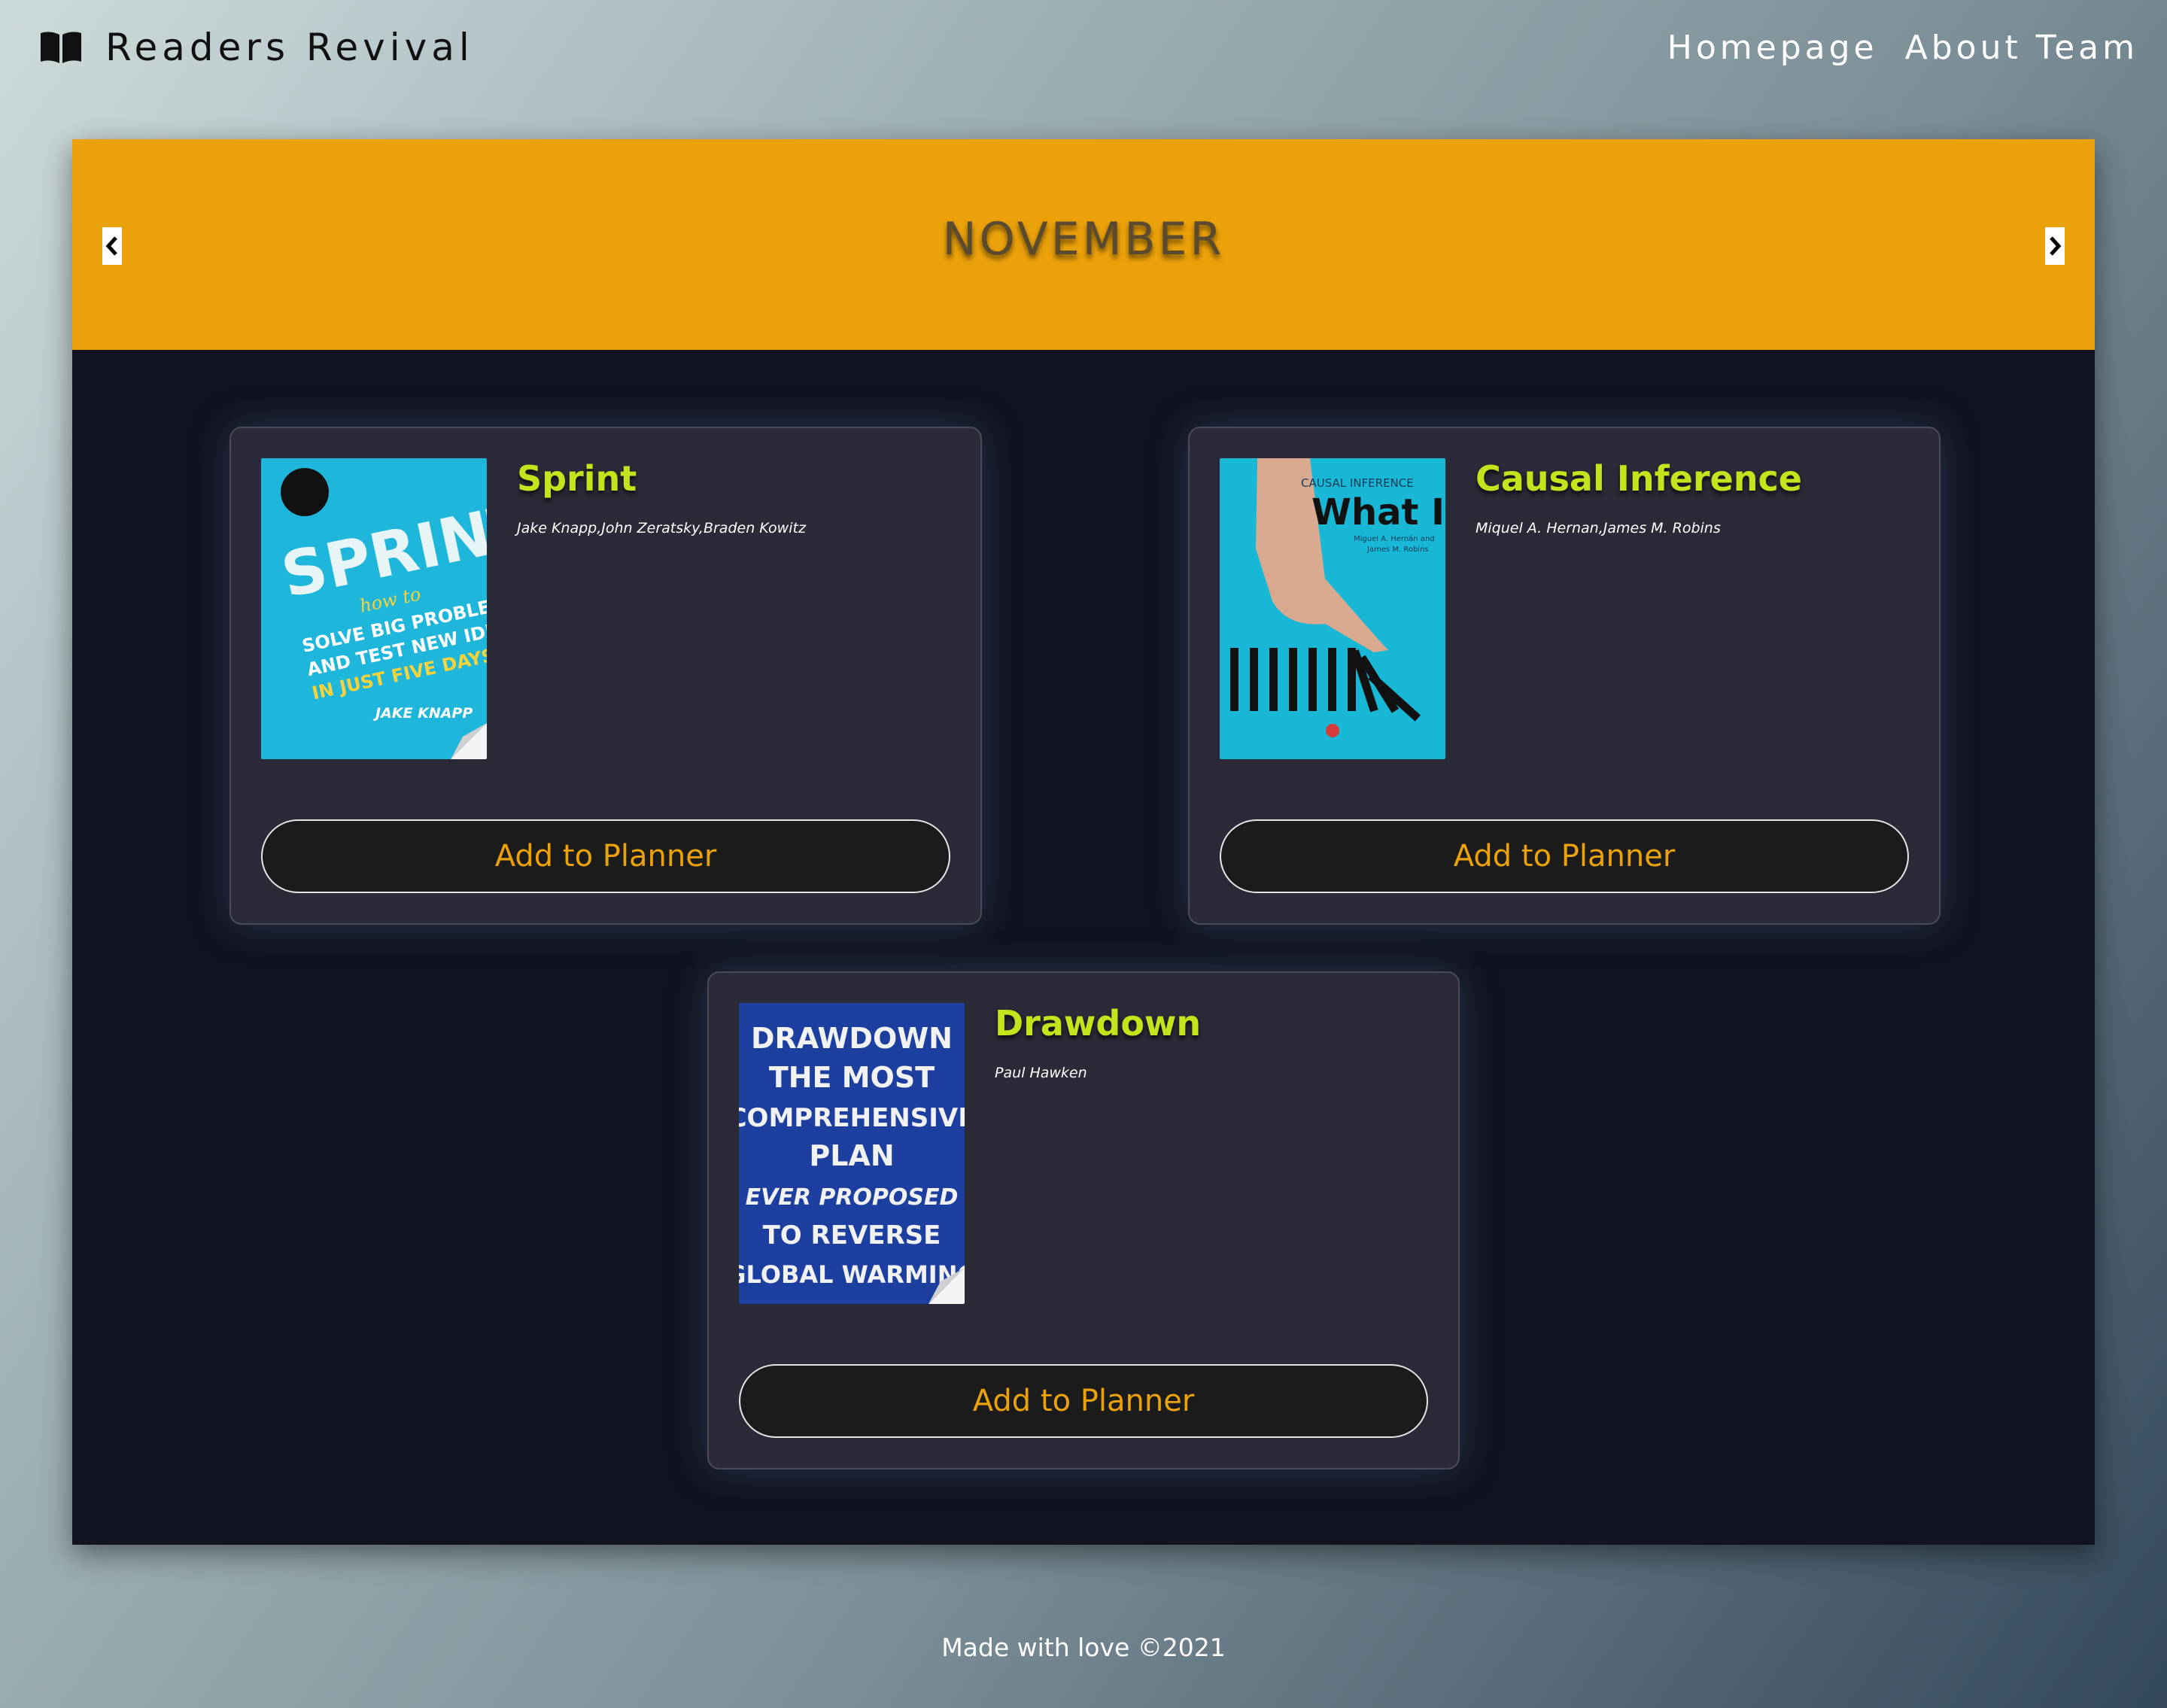 This screenshot has height=1708, width=2167. I want to click on svg-text: Miguel A. Hernán and, so click(1394, 538).